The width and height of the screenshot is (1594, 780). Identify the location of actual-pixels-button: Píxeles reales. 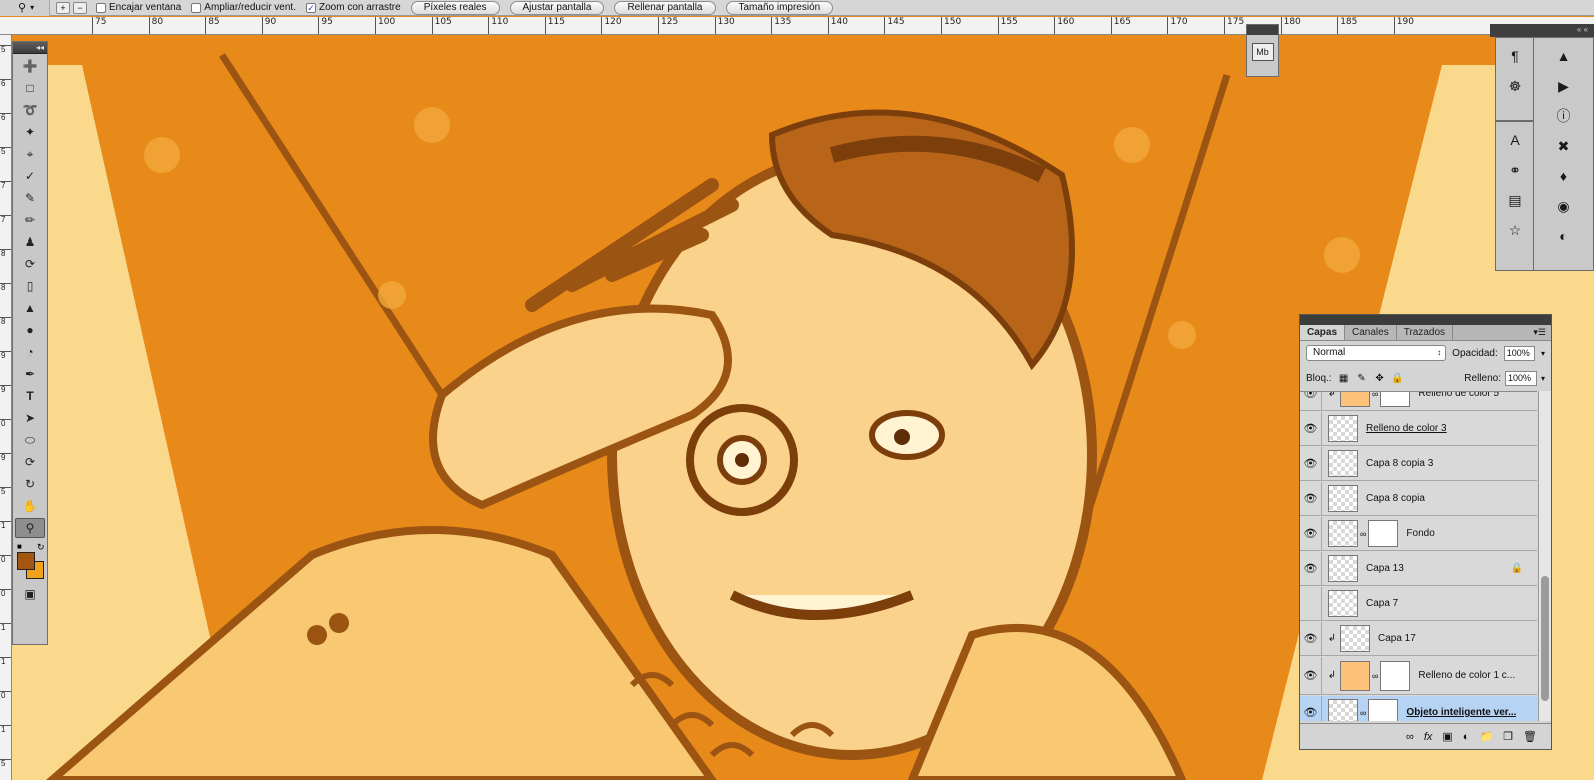
(455, 7).